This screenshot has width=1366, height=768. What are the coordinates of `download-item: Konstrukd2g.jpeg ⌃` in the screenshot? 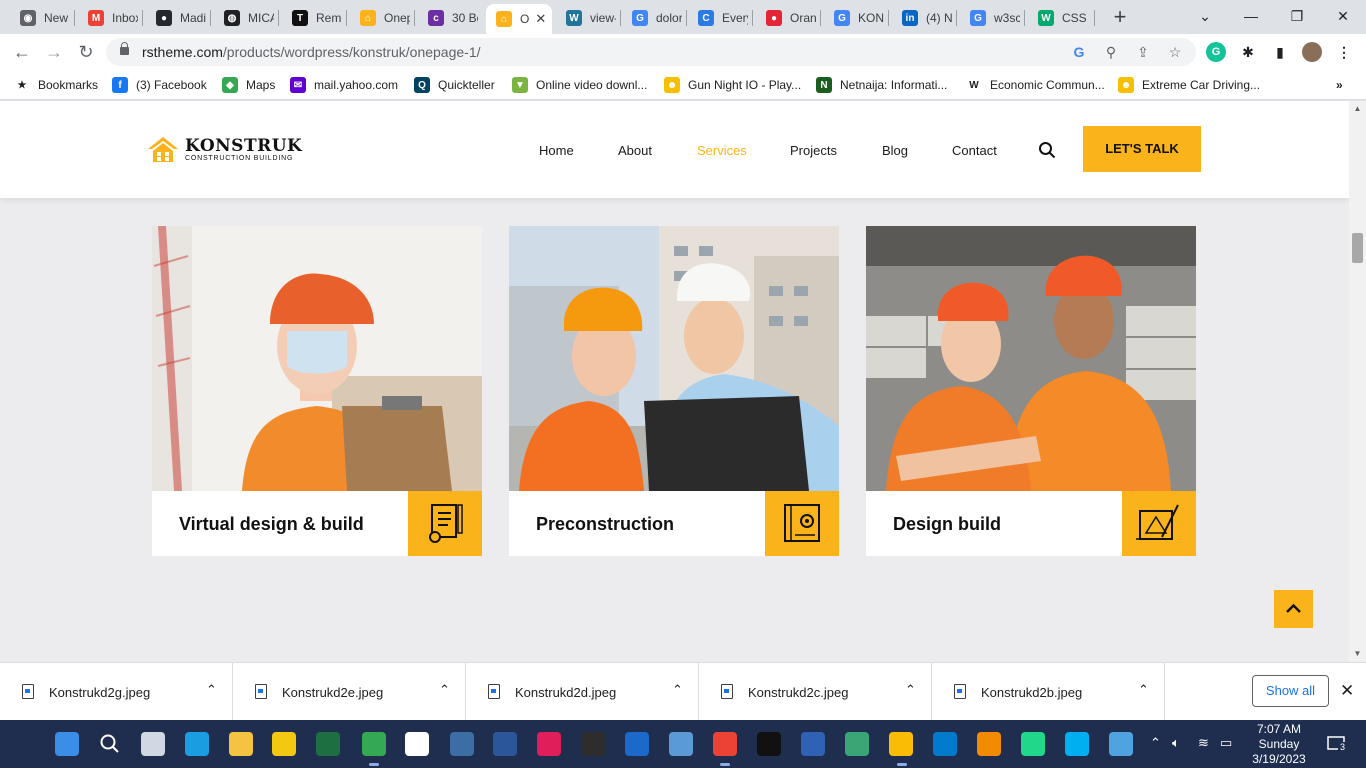 It's located at (116, 692).